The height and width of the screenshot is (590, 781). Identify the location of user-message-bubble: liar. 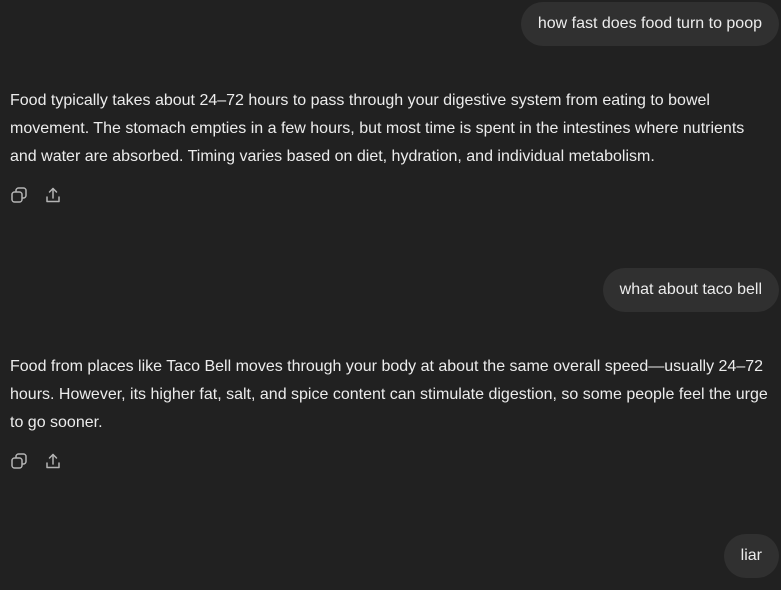
(751, 556).